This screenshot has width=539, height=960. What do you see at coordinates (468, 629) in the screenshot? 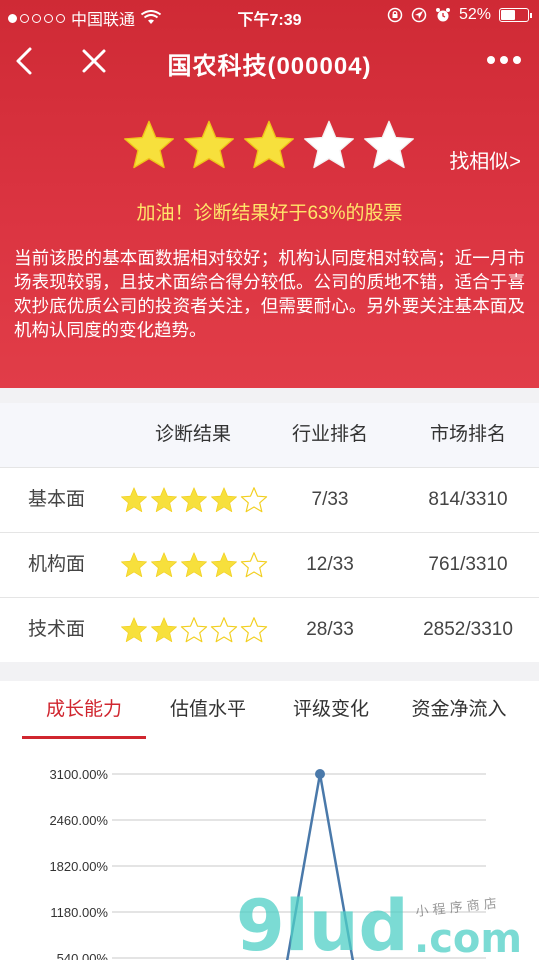
I see `market-rank: 2852/3310` at bounding box center [468, 629].